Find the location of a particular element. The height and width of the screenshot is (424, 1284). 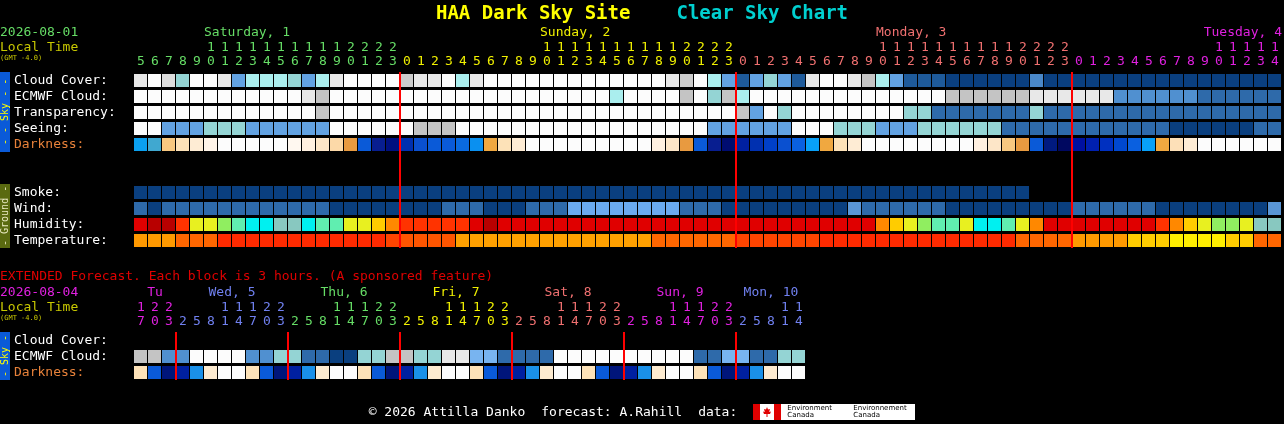

day-label: Thu, 6 is located at coordinates (344, 292).